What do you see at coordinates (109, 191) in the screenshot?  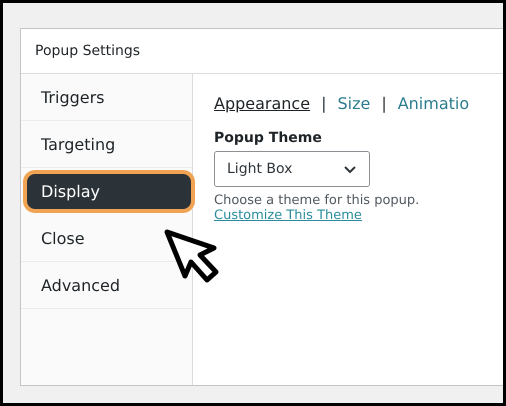 I see `sidebar-item: Display` at bounding box center [109, 191].